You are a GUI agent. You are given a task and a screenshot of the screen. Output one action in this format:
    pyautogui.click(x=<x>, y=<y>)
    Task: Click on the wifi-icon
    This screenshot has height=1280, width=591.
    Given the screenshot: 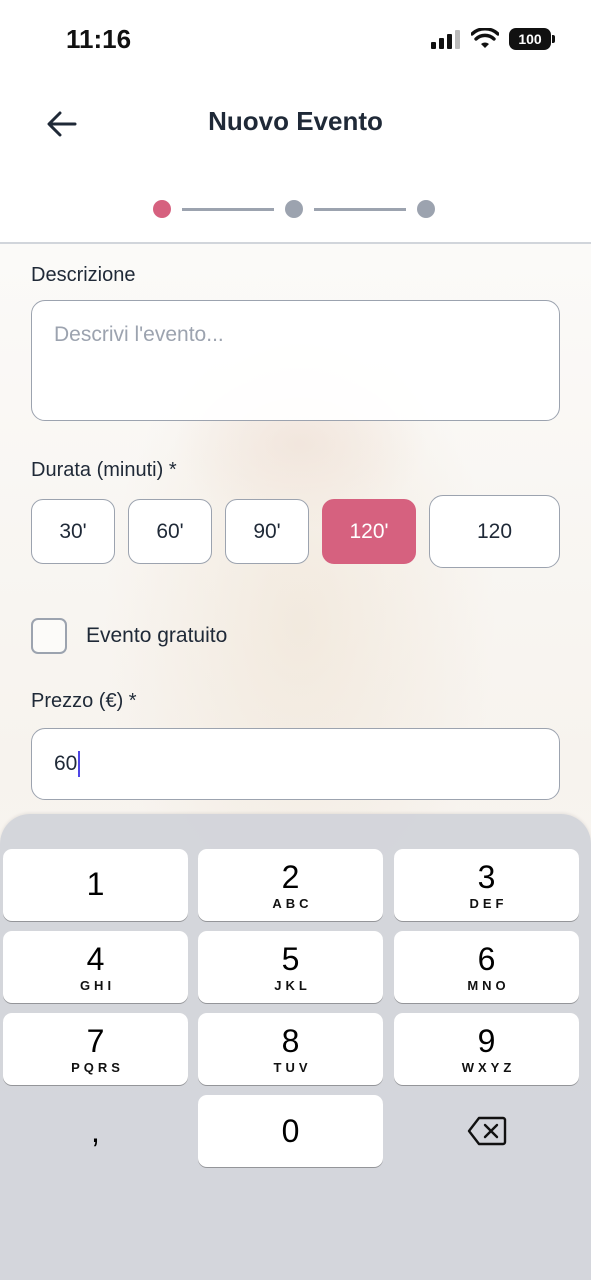 What is the action you would take?
    pyautogui.click(x=485, y=38)
    